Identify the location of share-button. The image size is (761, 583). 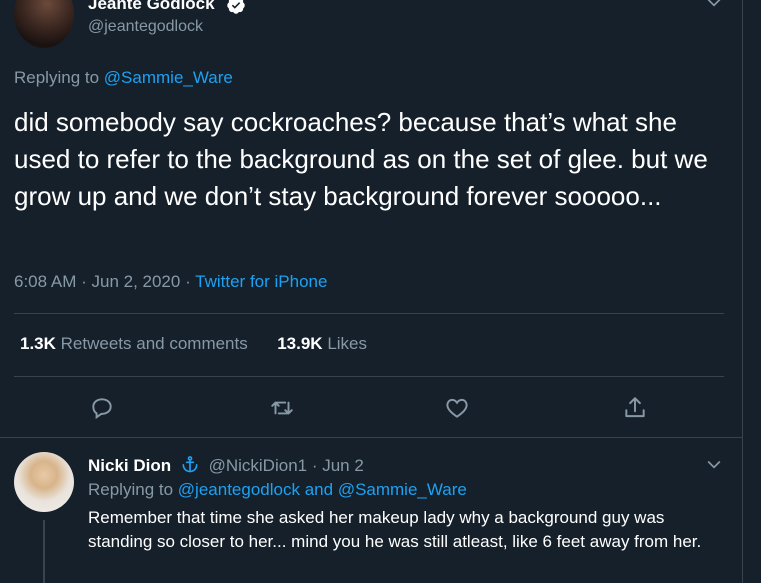
(635, 408).